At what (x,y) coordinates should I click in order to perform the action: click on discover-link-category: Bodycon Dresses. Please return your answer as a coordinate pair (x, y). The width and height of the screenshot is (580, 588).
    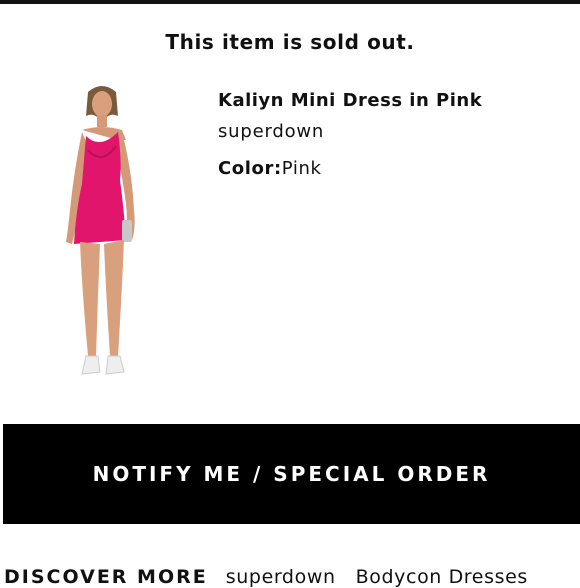
    Looking at the image, I should click on (442, 577).